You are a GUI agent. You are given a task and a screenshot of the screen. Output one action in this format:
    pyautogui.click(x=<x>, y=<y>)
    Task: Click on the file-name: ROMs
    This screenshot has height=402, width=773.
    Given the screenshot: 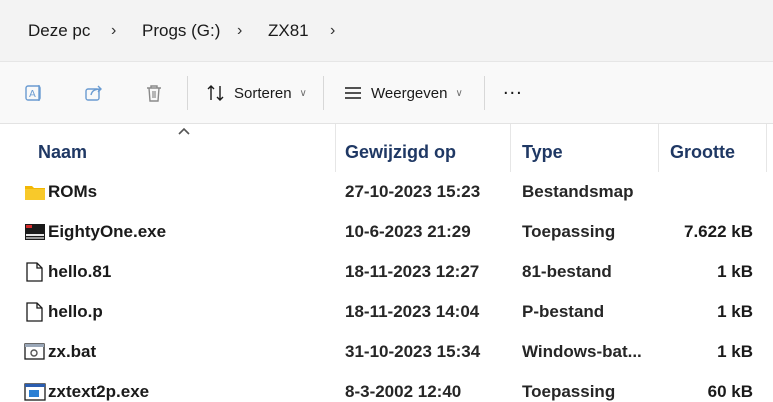 What is the action you would take?
    pyautogui.click(x=73, y=191)
    